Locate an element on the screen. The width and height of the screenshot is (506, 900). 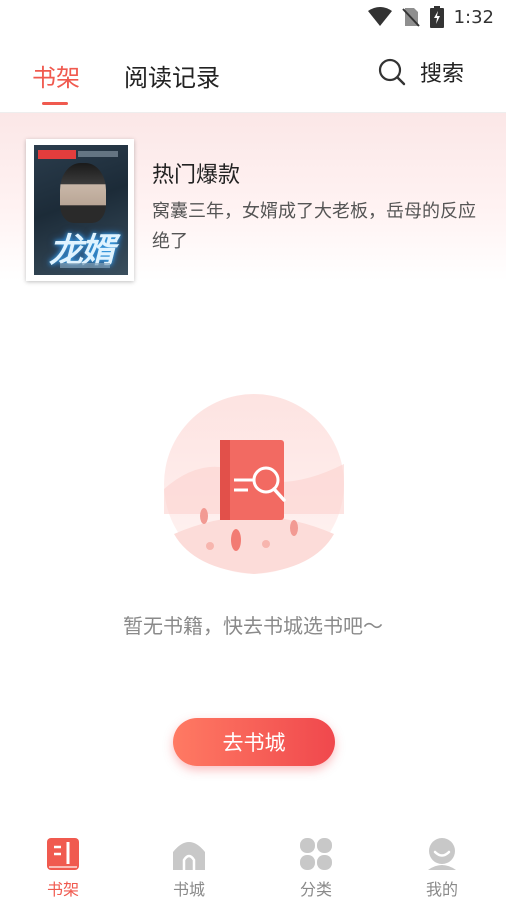
go-to-store-button: 去书城 is located at coordinates (254, 742).